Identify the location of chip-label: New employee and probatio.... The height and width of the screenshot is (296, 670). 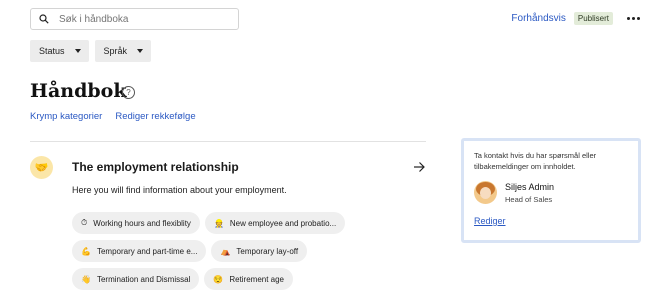
(283, 223).